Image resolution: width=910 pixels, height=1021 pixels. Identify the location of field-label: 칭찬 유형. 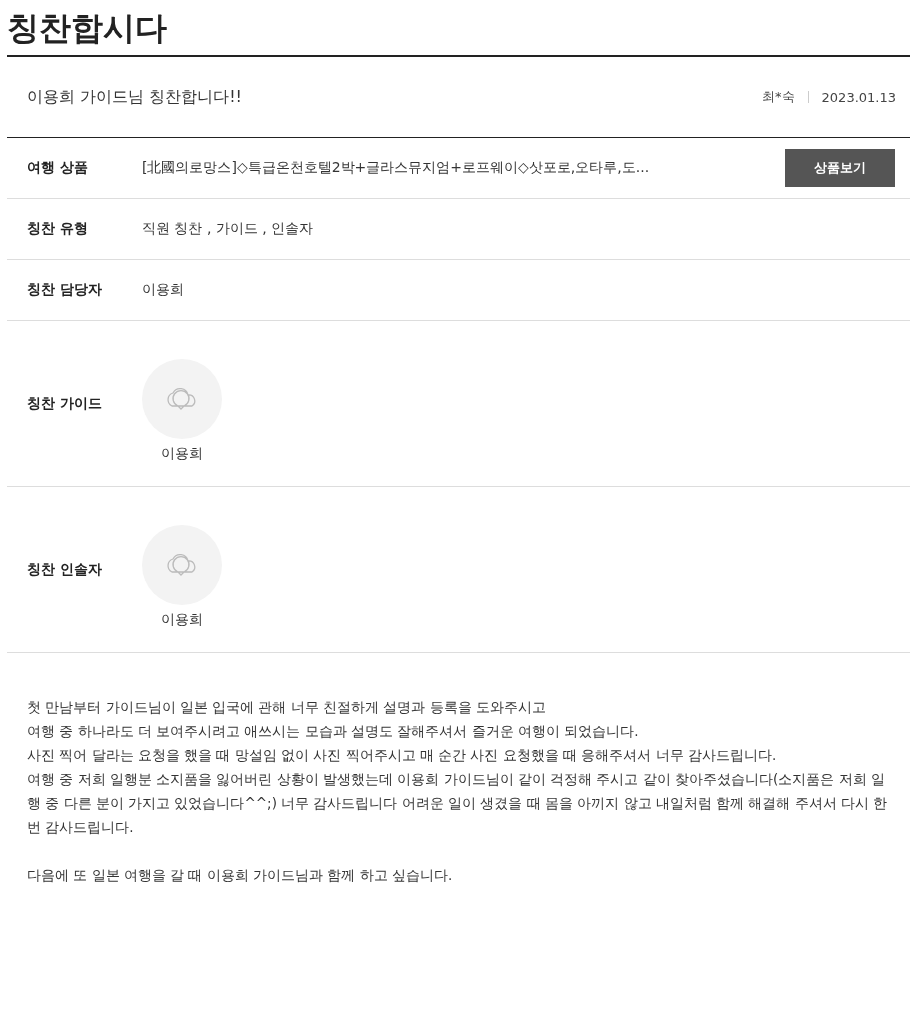
(58, 229).